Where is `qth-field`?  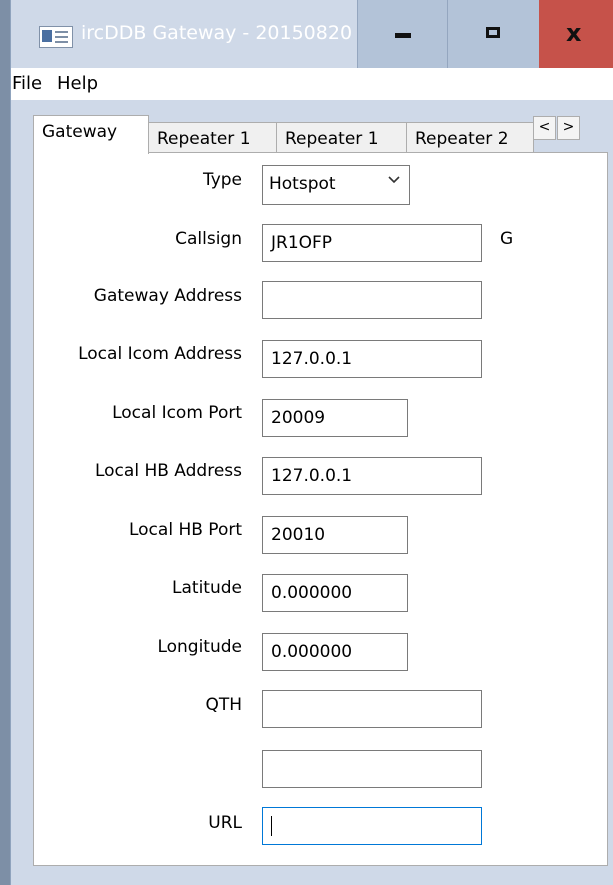 qth-field is located at coordinates (372, 709).